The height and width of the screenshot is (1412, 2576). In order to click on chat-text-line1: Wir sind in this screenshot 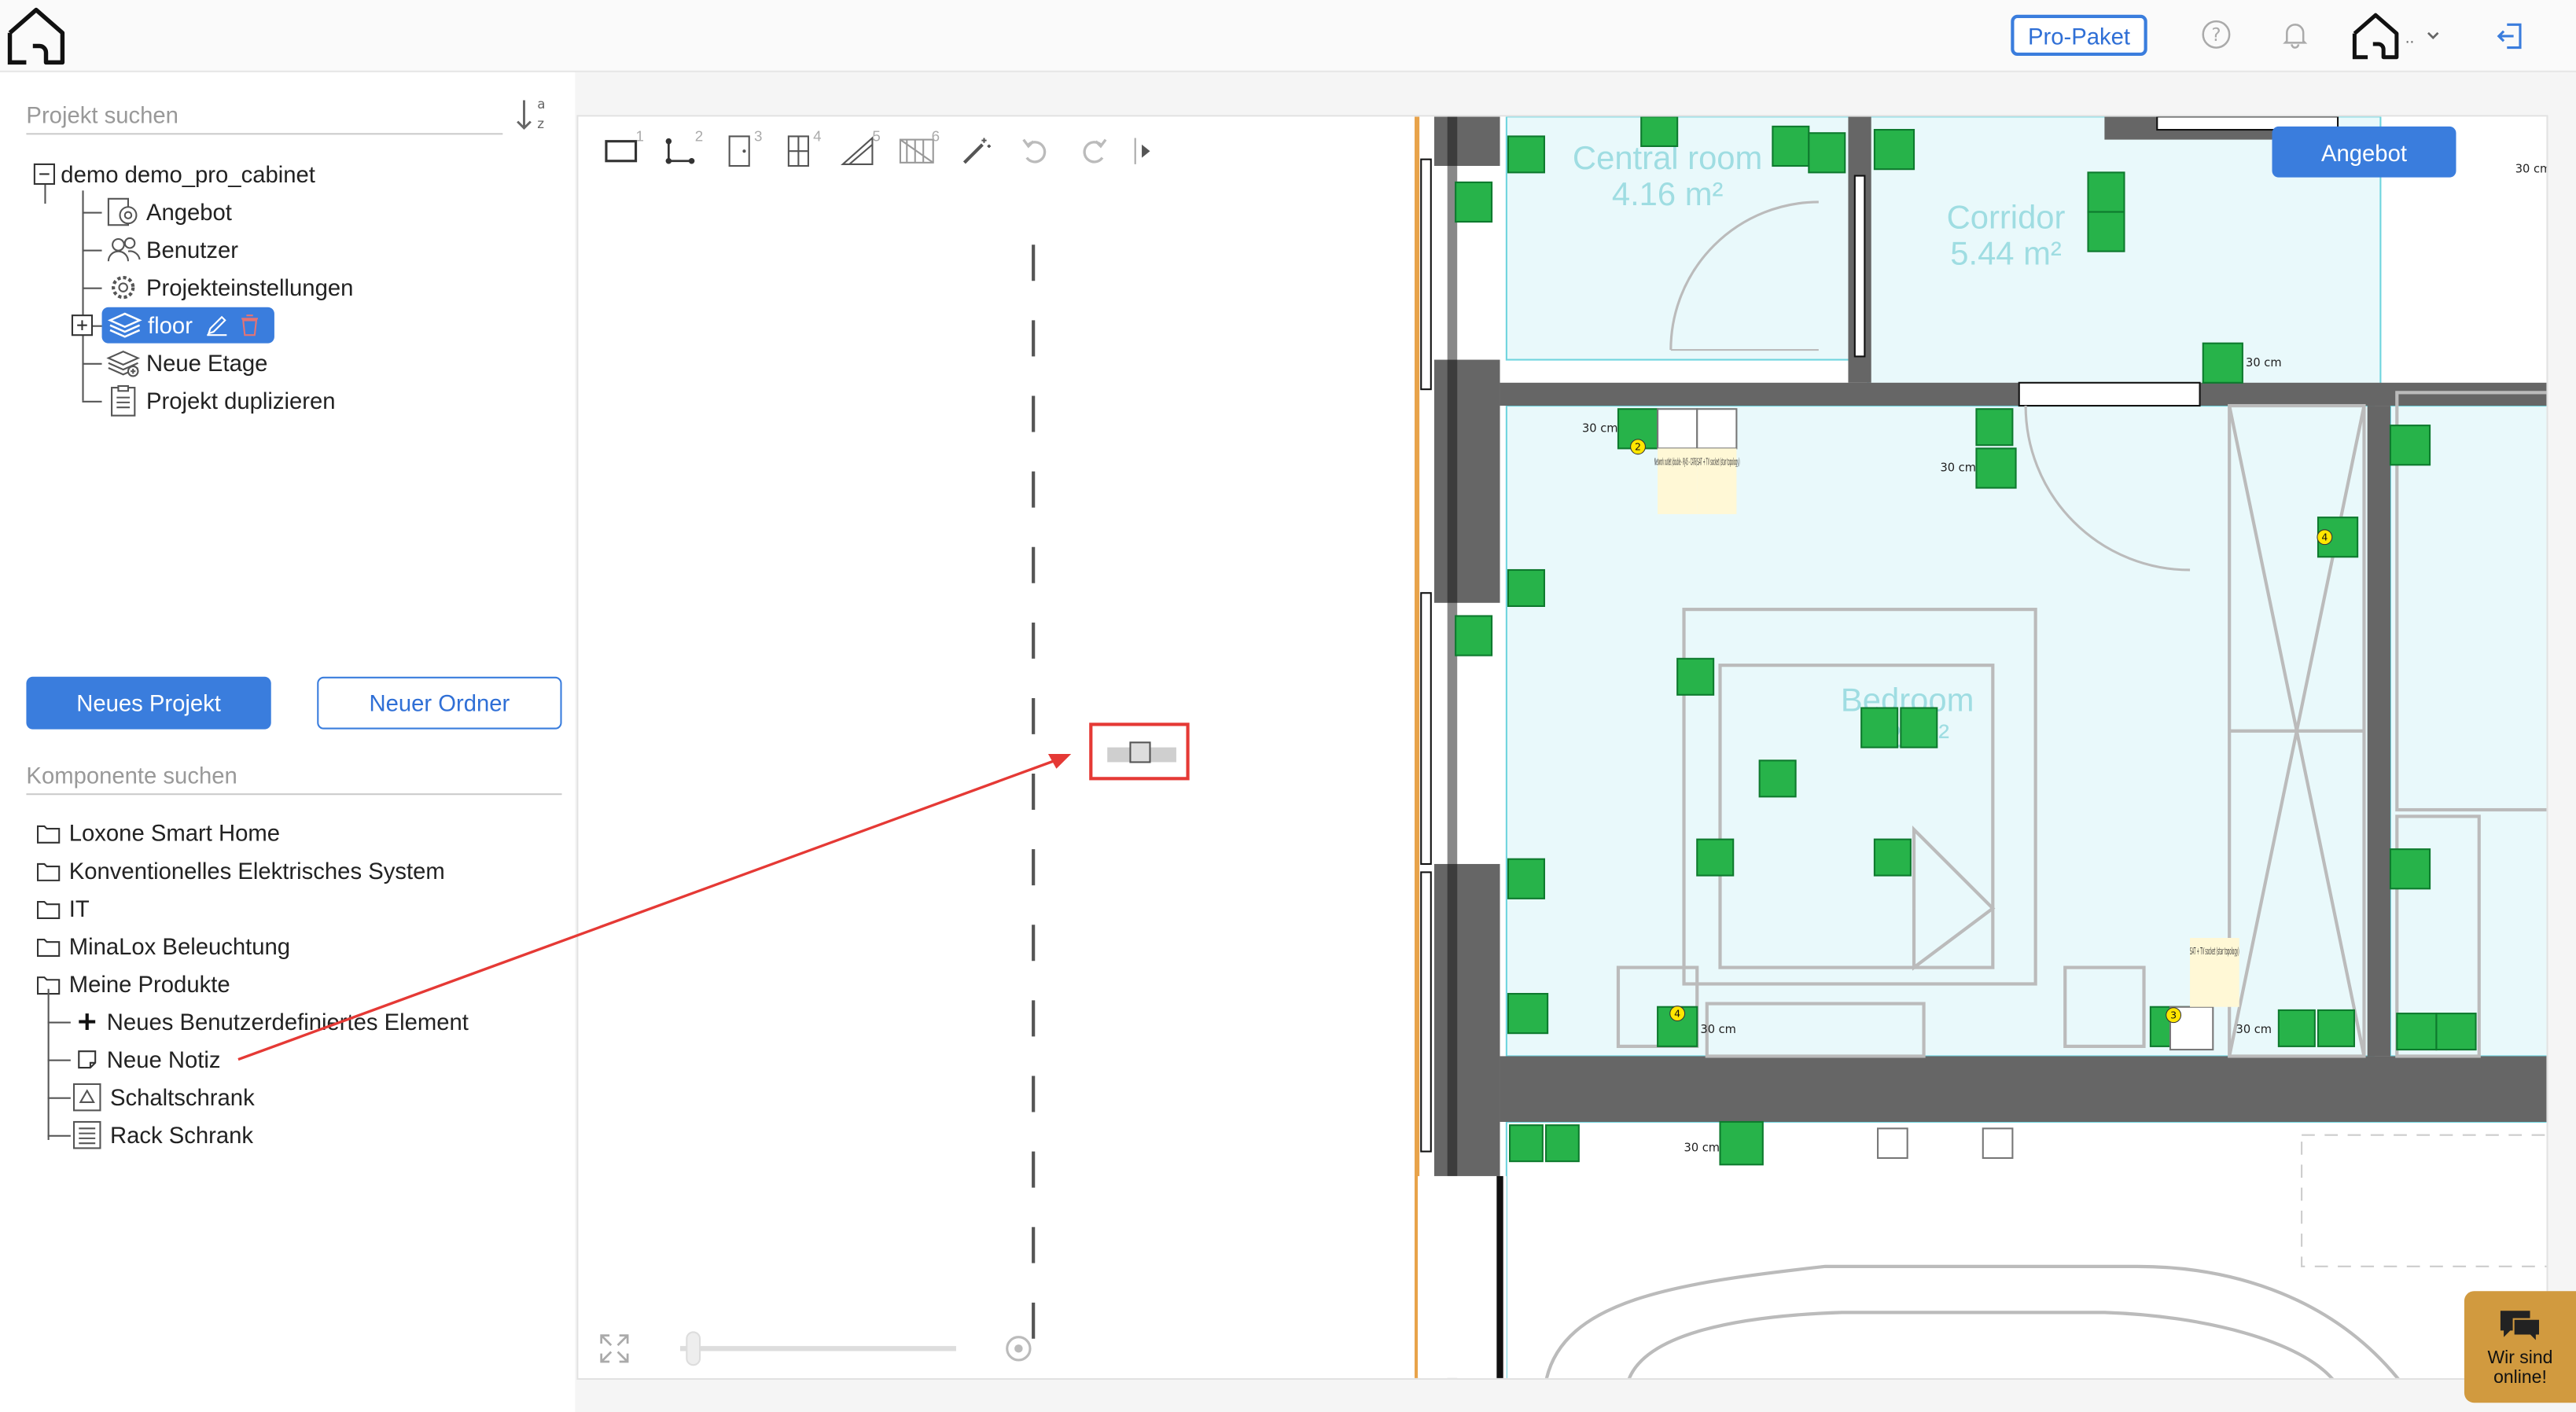, I will do `click(2520, 1358)`.